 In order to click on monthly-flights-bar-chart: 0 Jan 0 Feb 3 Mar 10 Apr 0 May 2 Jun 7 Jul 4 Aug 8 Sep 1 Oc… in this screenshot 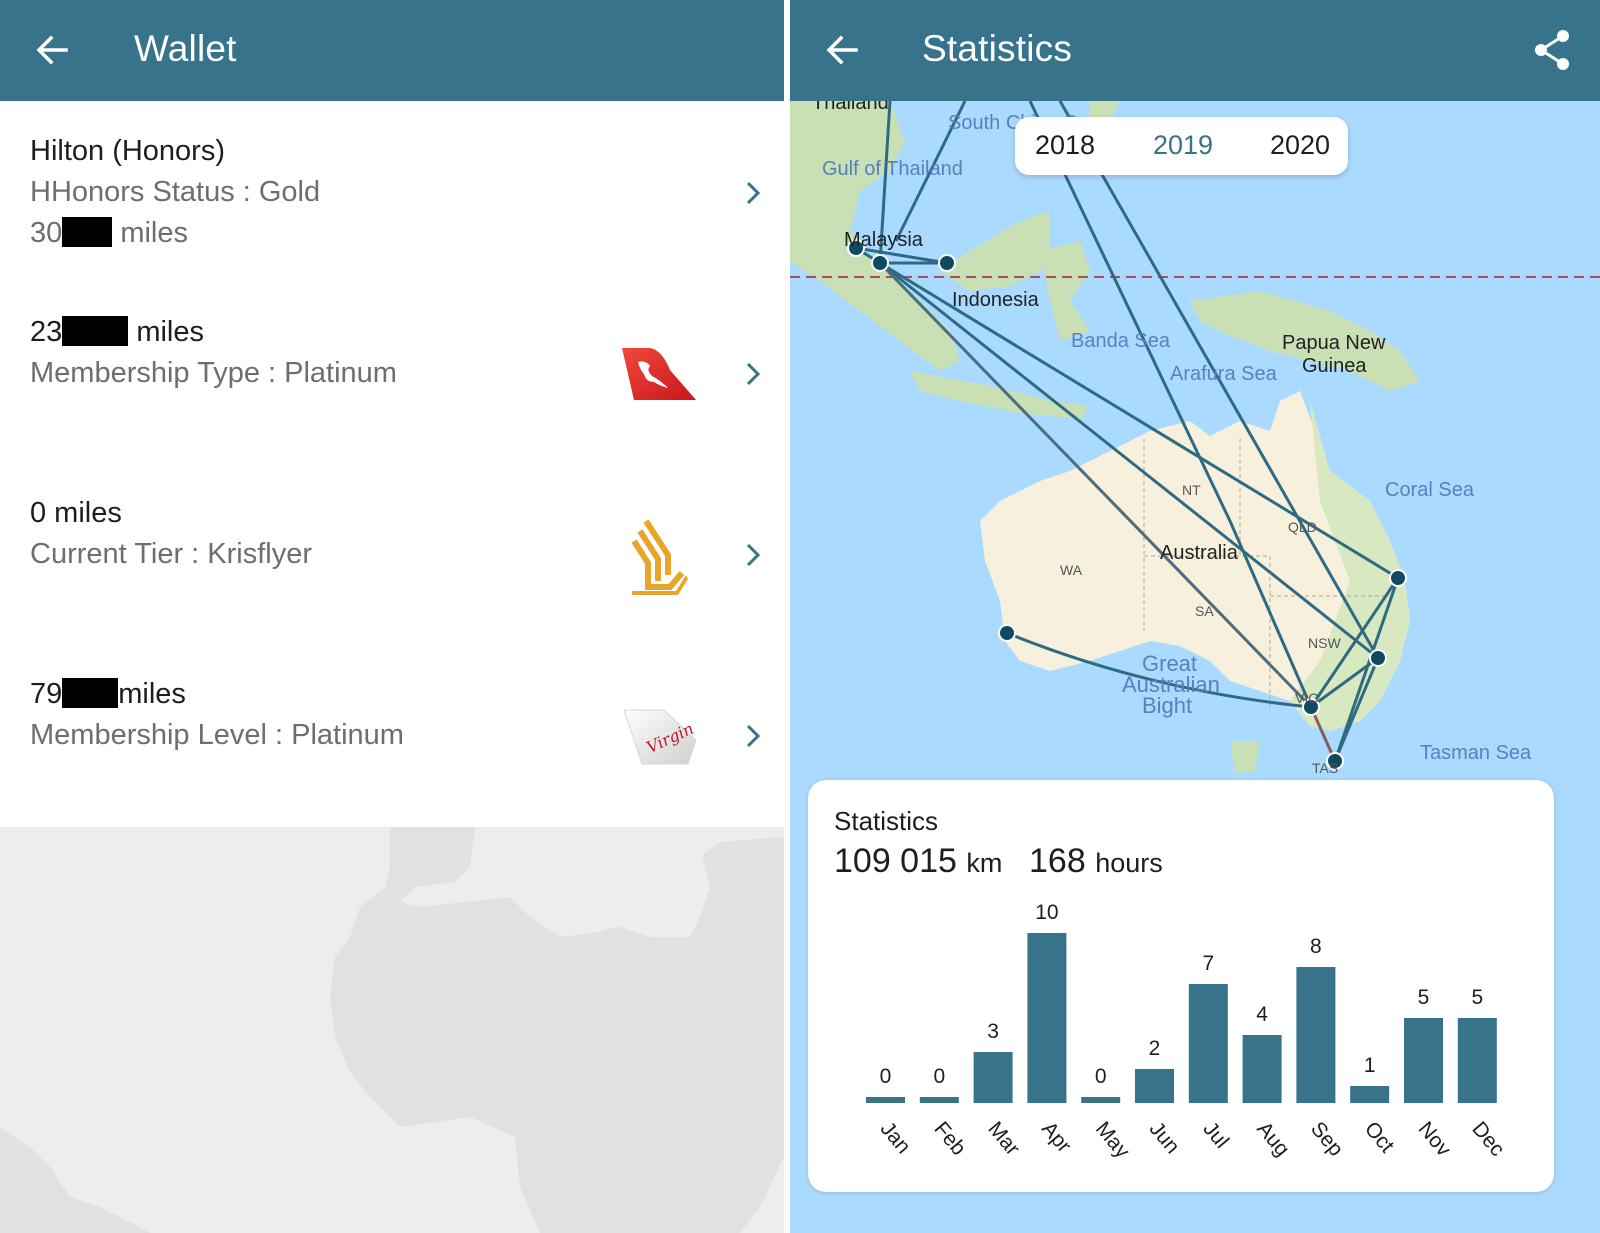, I will do `click(1187, 1032)`.